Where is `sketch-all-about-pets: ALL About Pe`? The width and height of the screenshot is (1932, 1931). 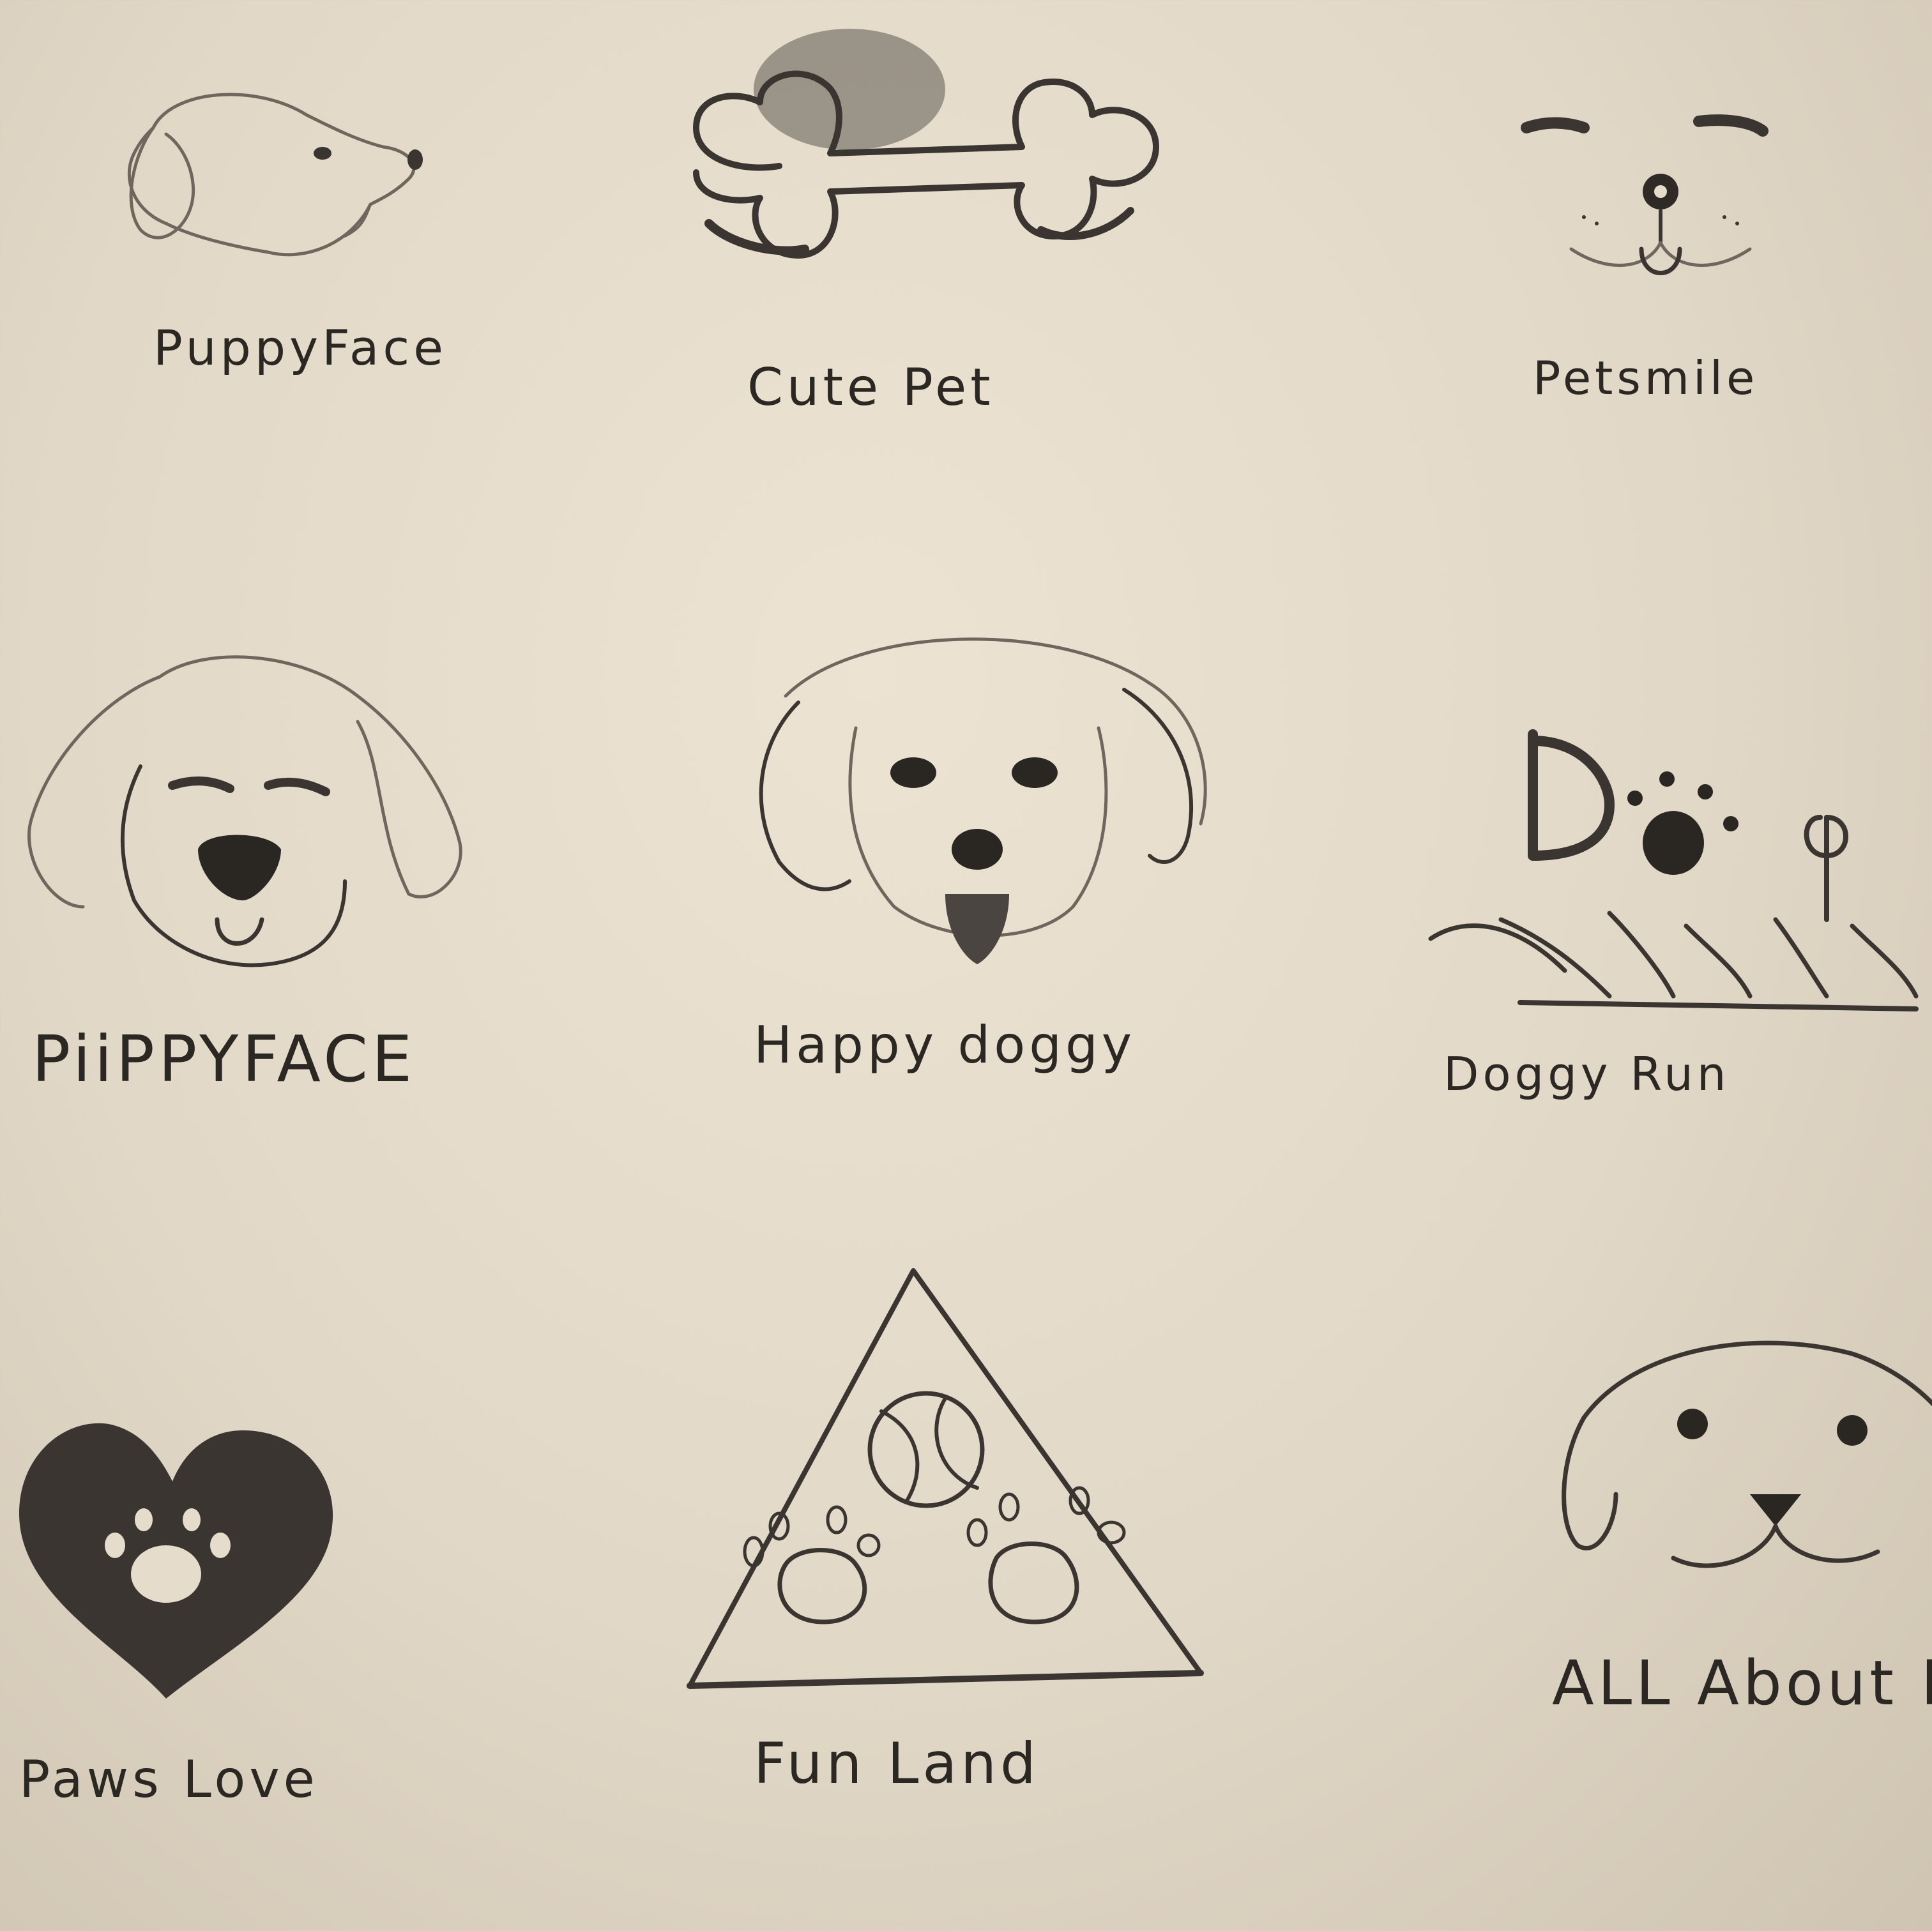 sketch-all-about-pets: ALL About Pe is located at coordinates (1739, 1551).